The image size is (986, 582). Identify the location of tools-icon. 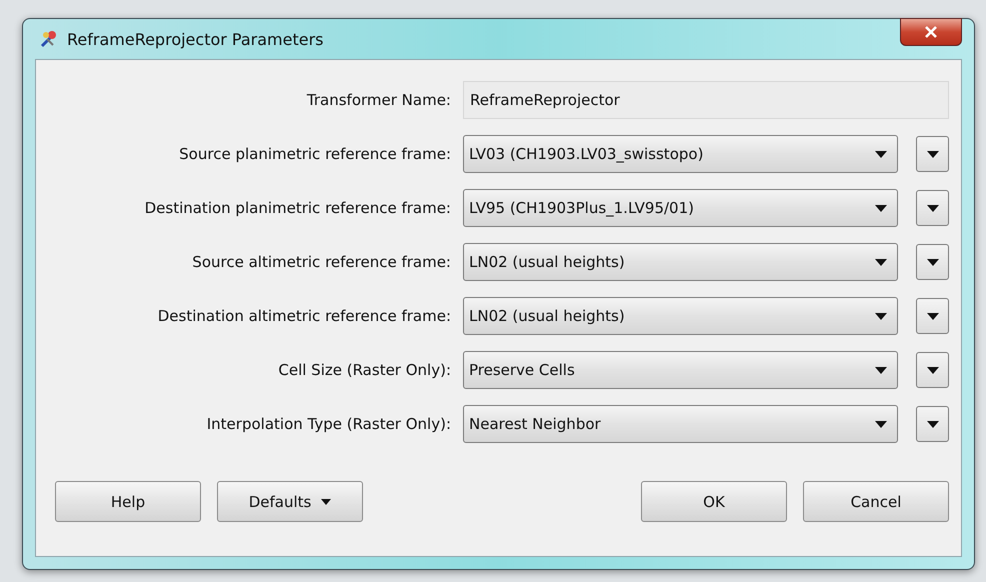
(49, 39).